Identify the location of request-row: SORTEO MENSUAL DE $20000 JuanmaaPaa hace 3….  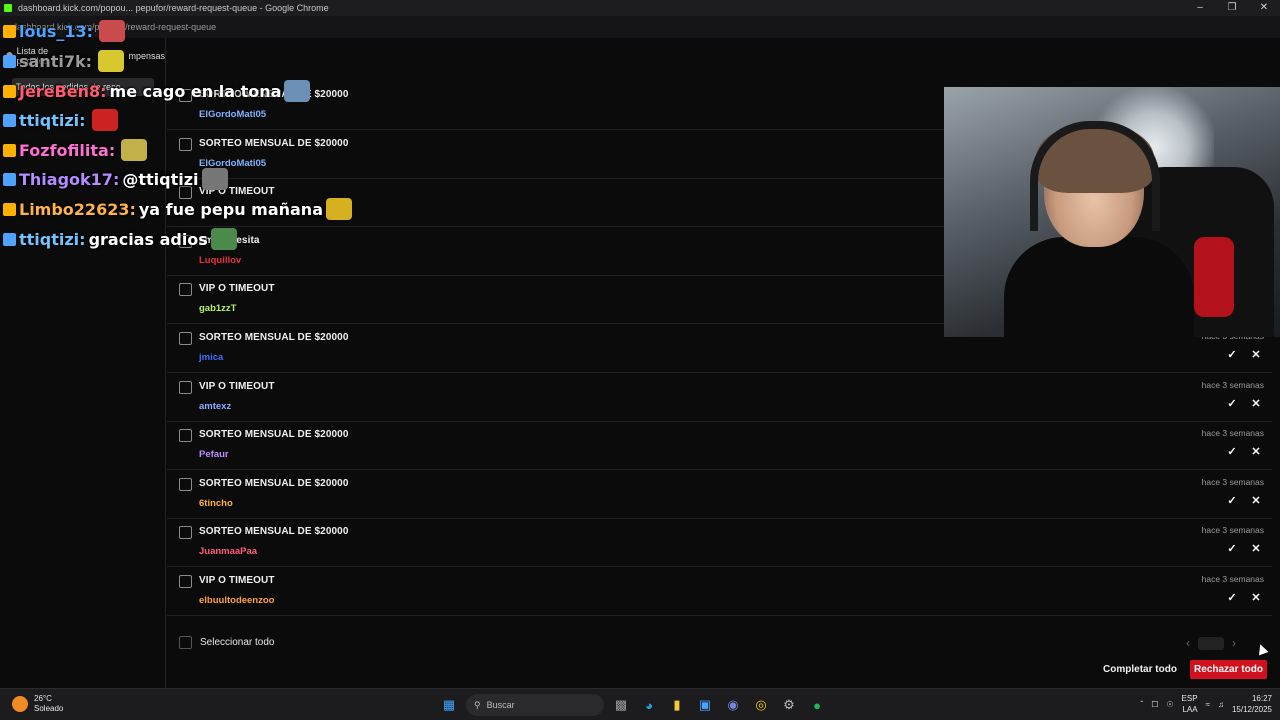
(719, 543).